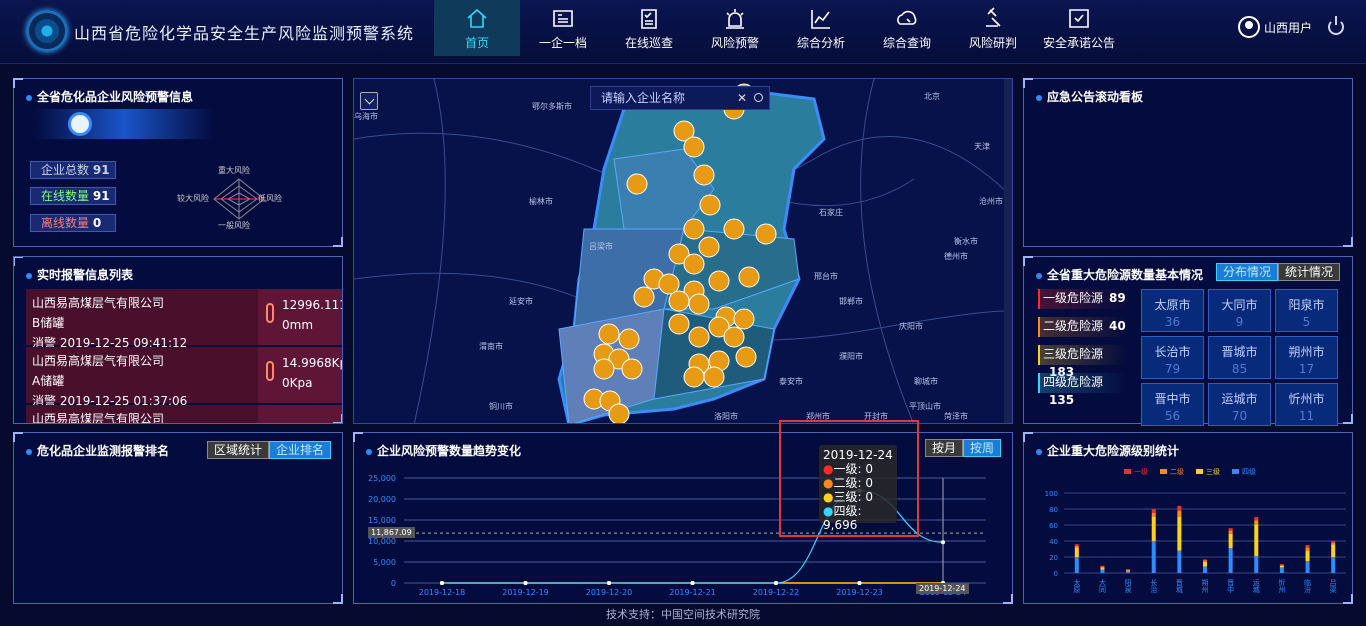  Describe the element at coordinates (1199, 471) in the screenshot. I see `legend-swatch` at that location.